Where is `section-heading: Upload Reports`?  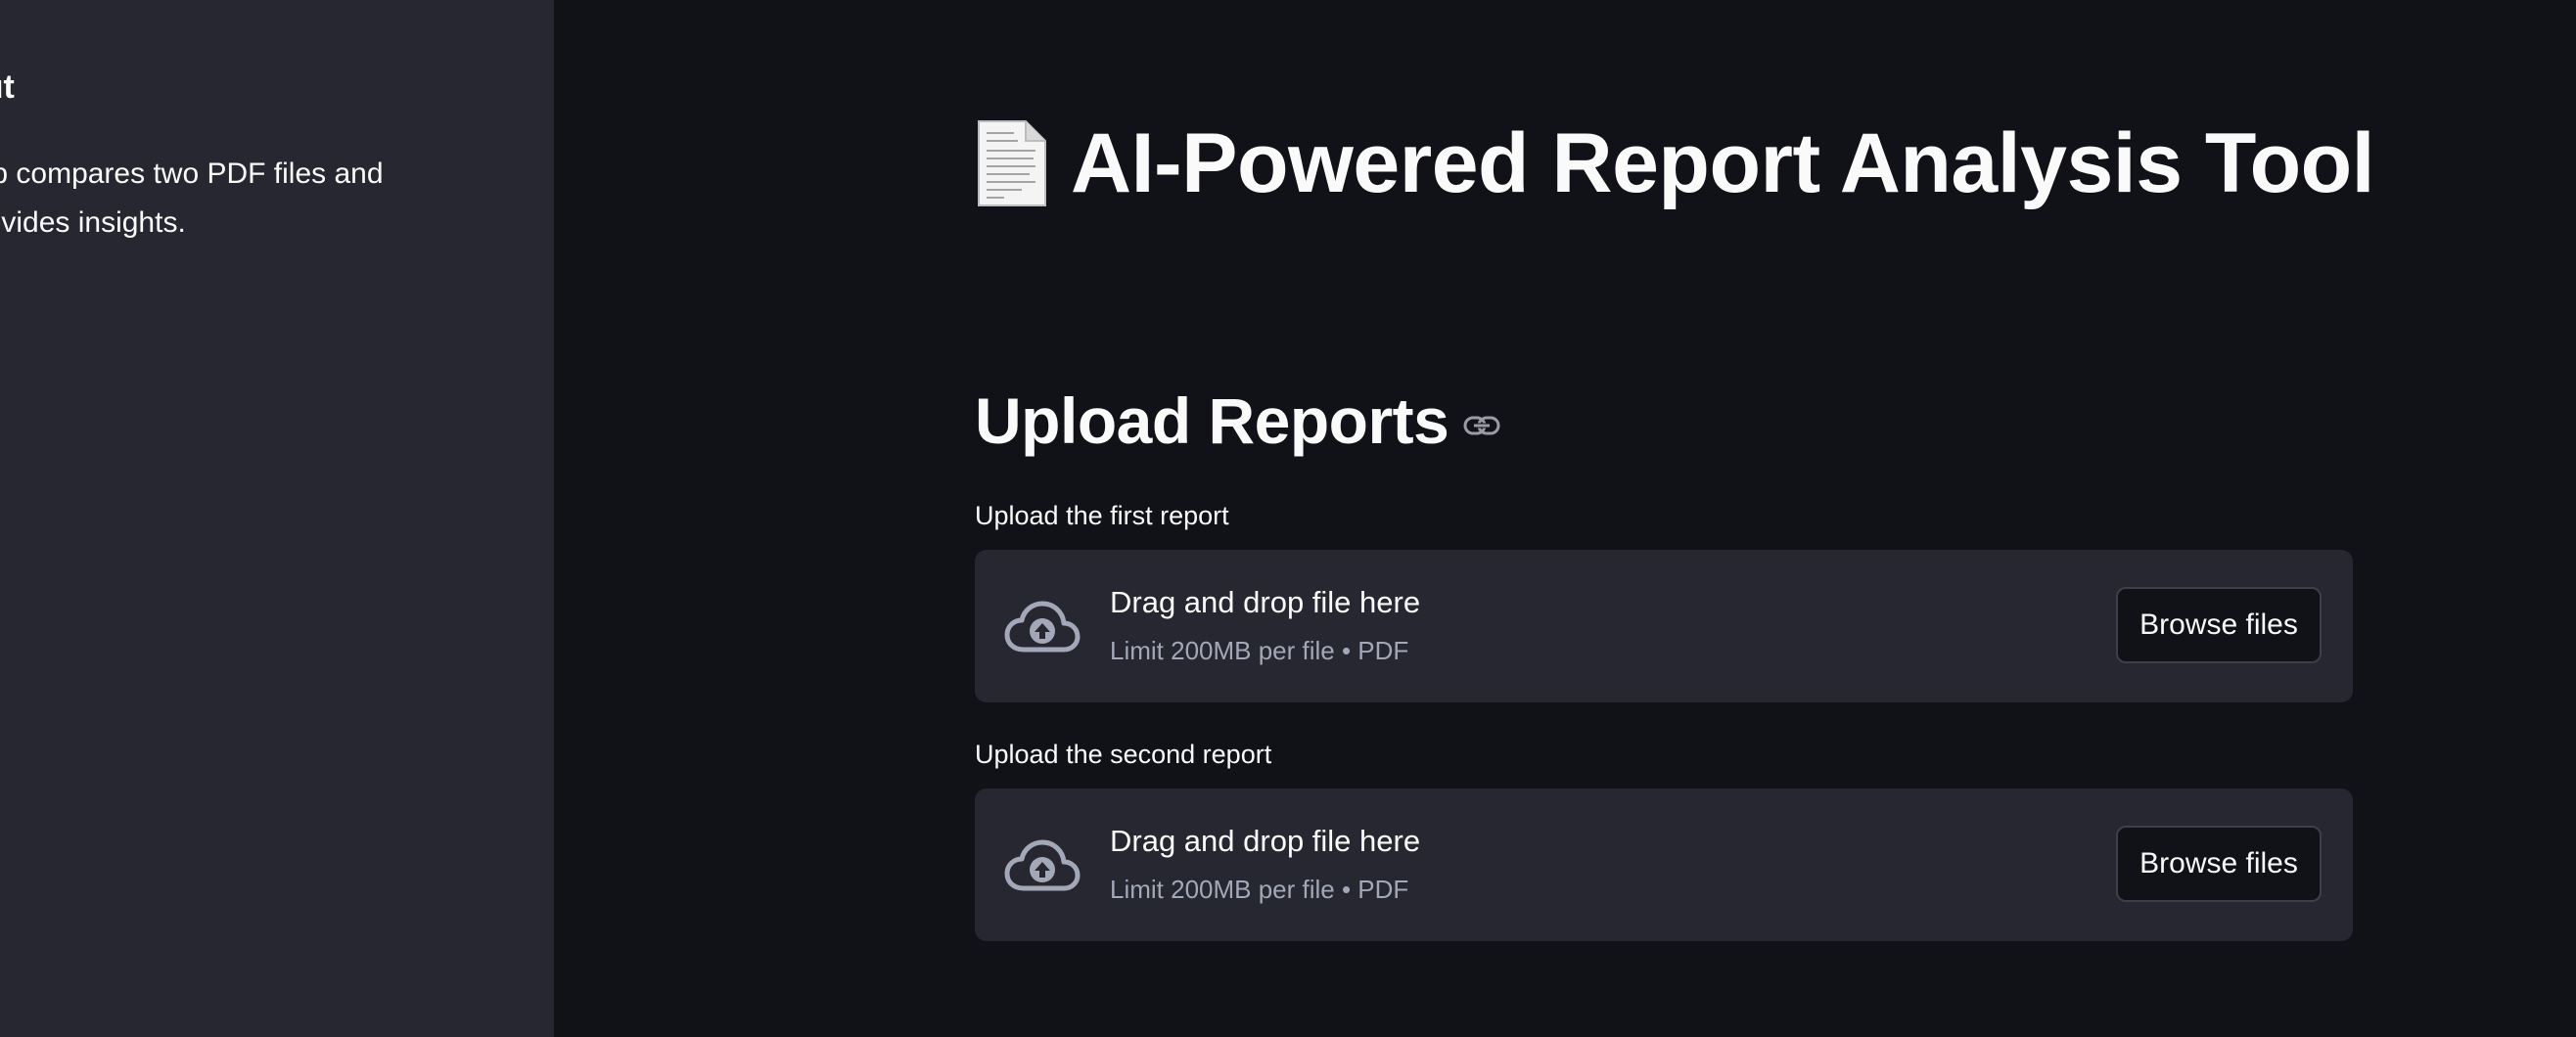
section-heading: Upload Reports is located at coordinates (1212, 420).